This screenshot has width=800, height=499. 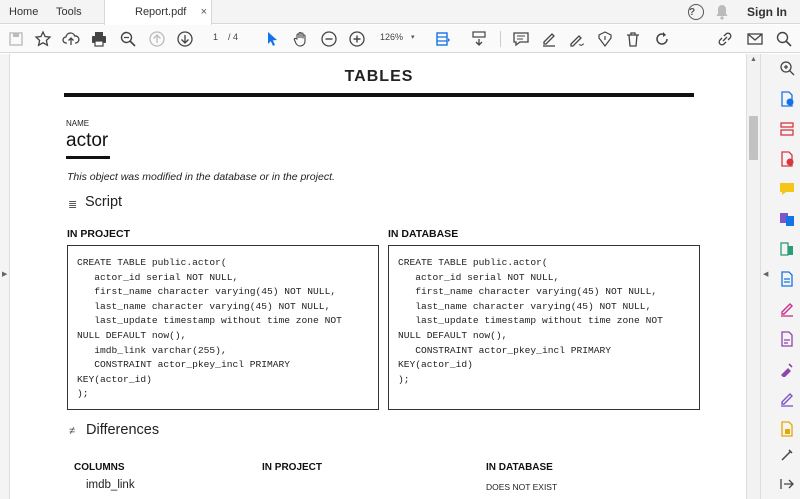 What do you see at coordinates (633, 39) in the screenshot?
I see `delete-trash-icon` at bounding box center [633, 39].